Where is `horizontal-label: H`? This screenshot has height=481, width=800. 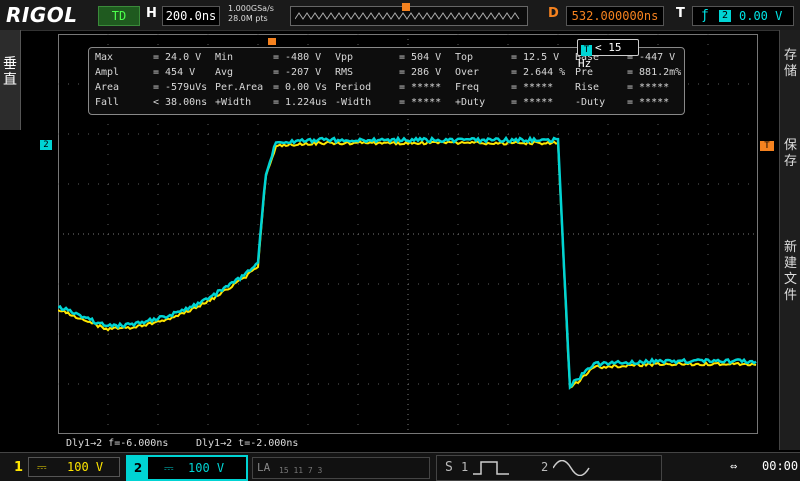
horizontal-label: H is located at coordinates (151, 13).